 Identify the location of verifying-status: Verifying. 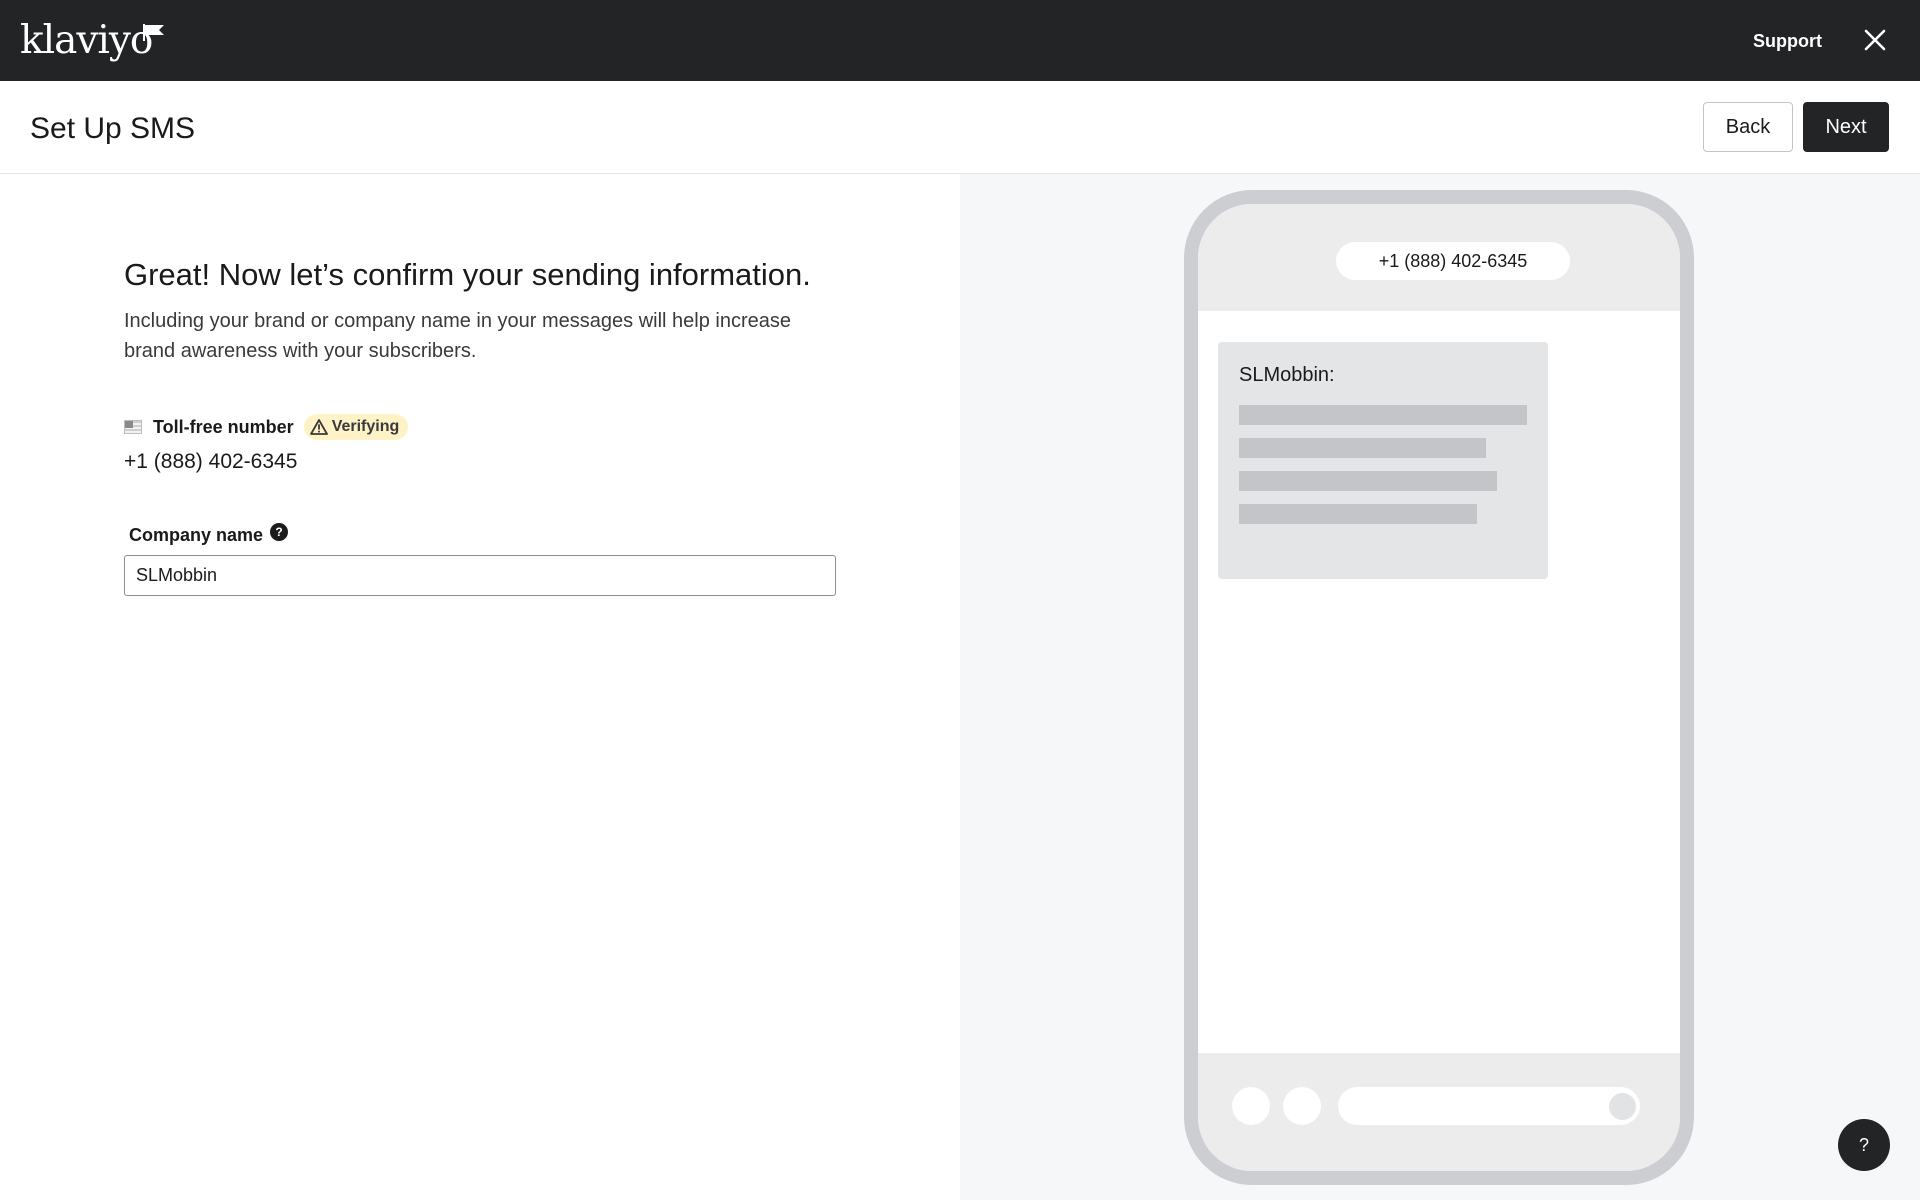
(365, 426).